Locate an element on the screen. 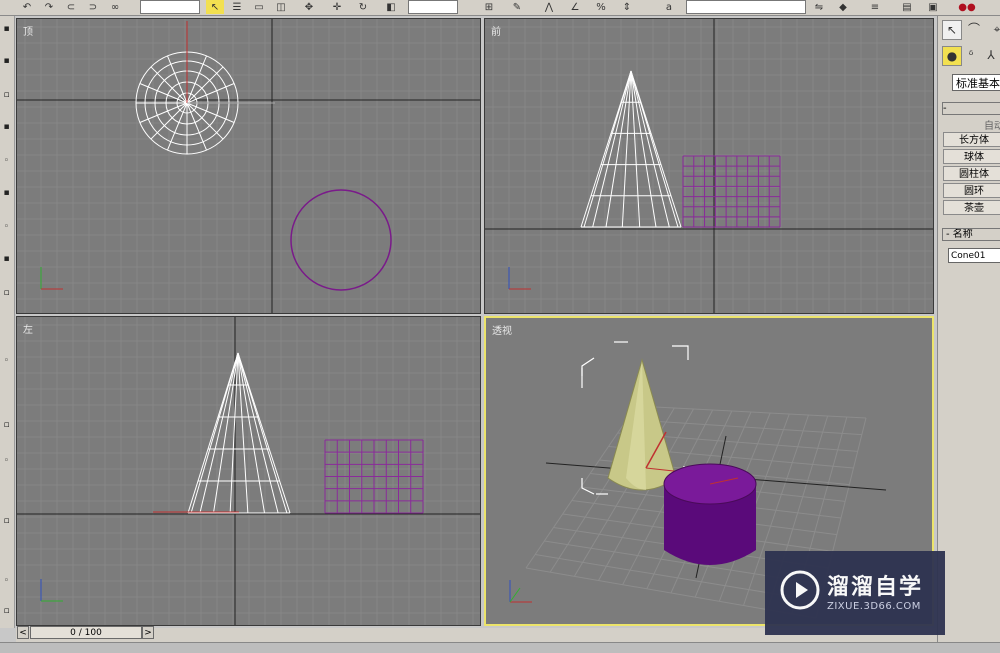  align-icon: ◆ is located at coordinates (843, 7).